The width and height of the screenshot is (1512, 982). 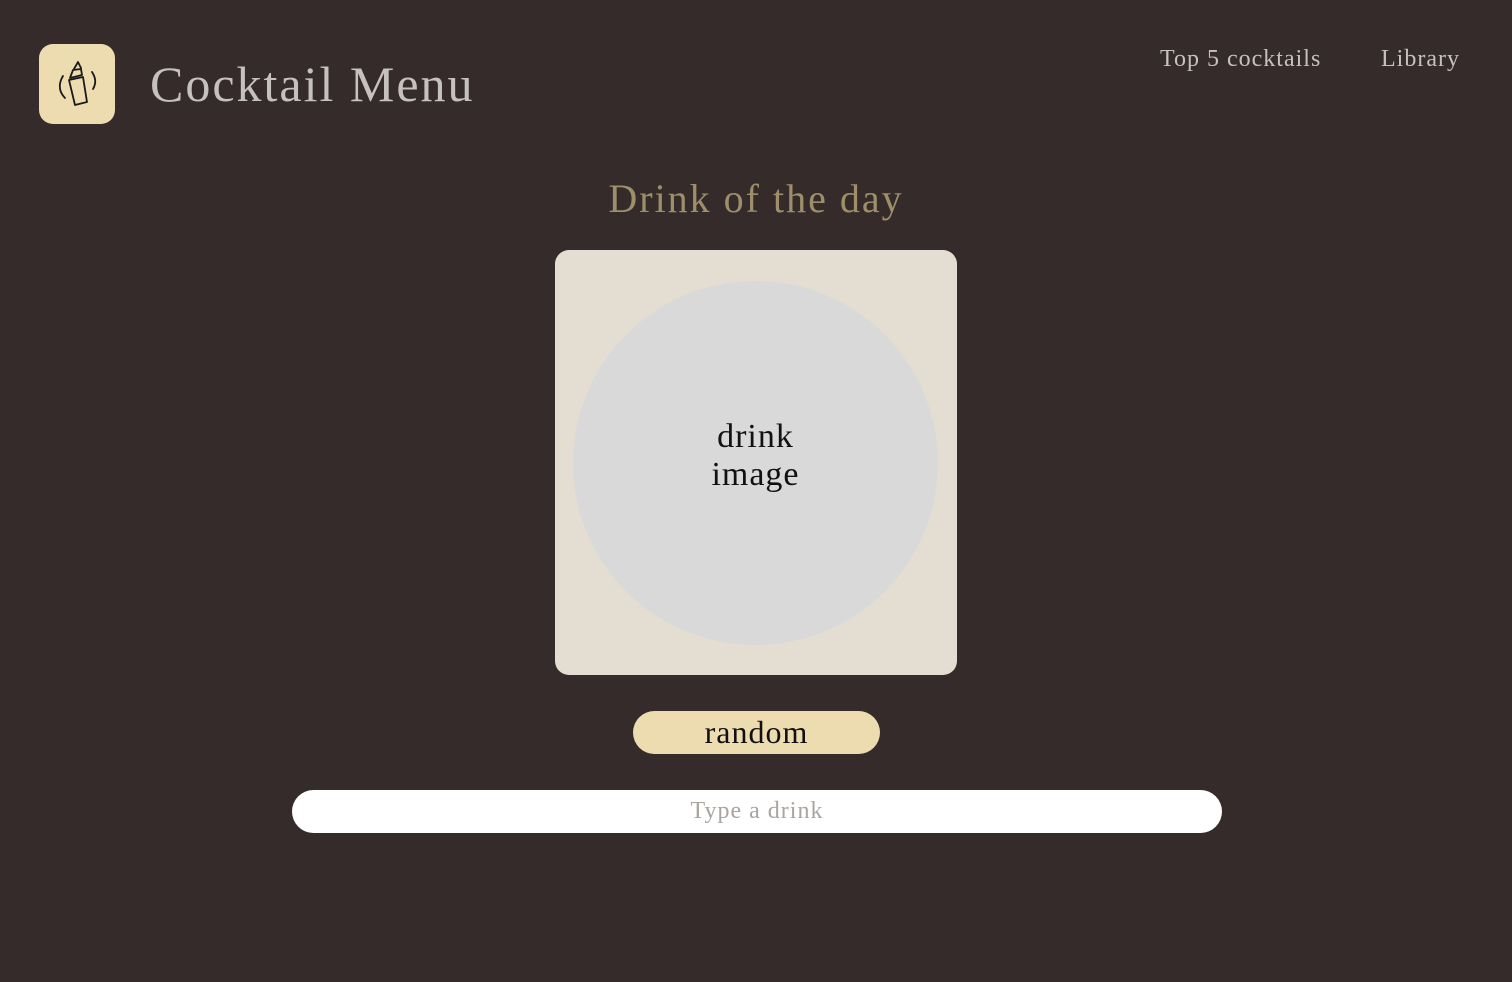 What do you see at coordinates (755, 474) in the screenshot?
I see `drink-image-label-line-2: image` at bounding box center [755, 474].